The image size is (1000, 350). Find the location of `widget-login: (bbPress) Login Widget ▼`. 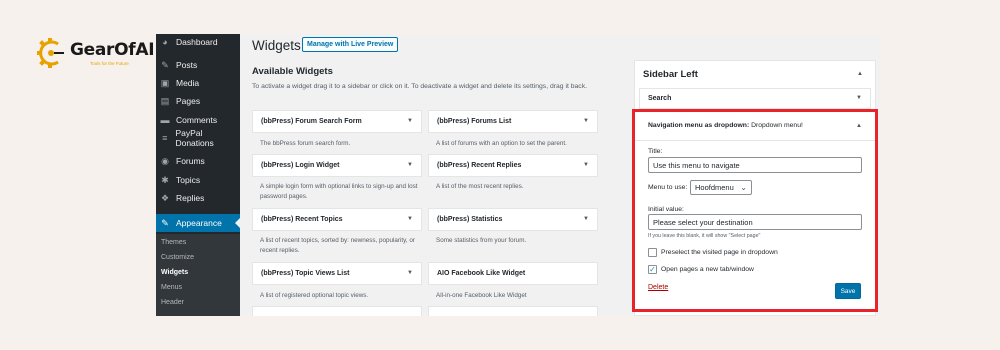

widget-login: (bbPress) Login Widget ▼ is located at coordinates (337, 165).